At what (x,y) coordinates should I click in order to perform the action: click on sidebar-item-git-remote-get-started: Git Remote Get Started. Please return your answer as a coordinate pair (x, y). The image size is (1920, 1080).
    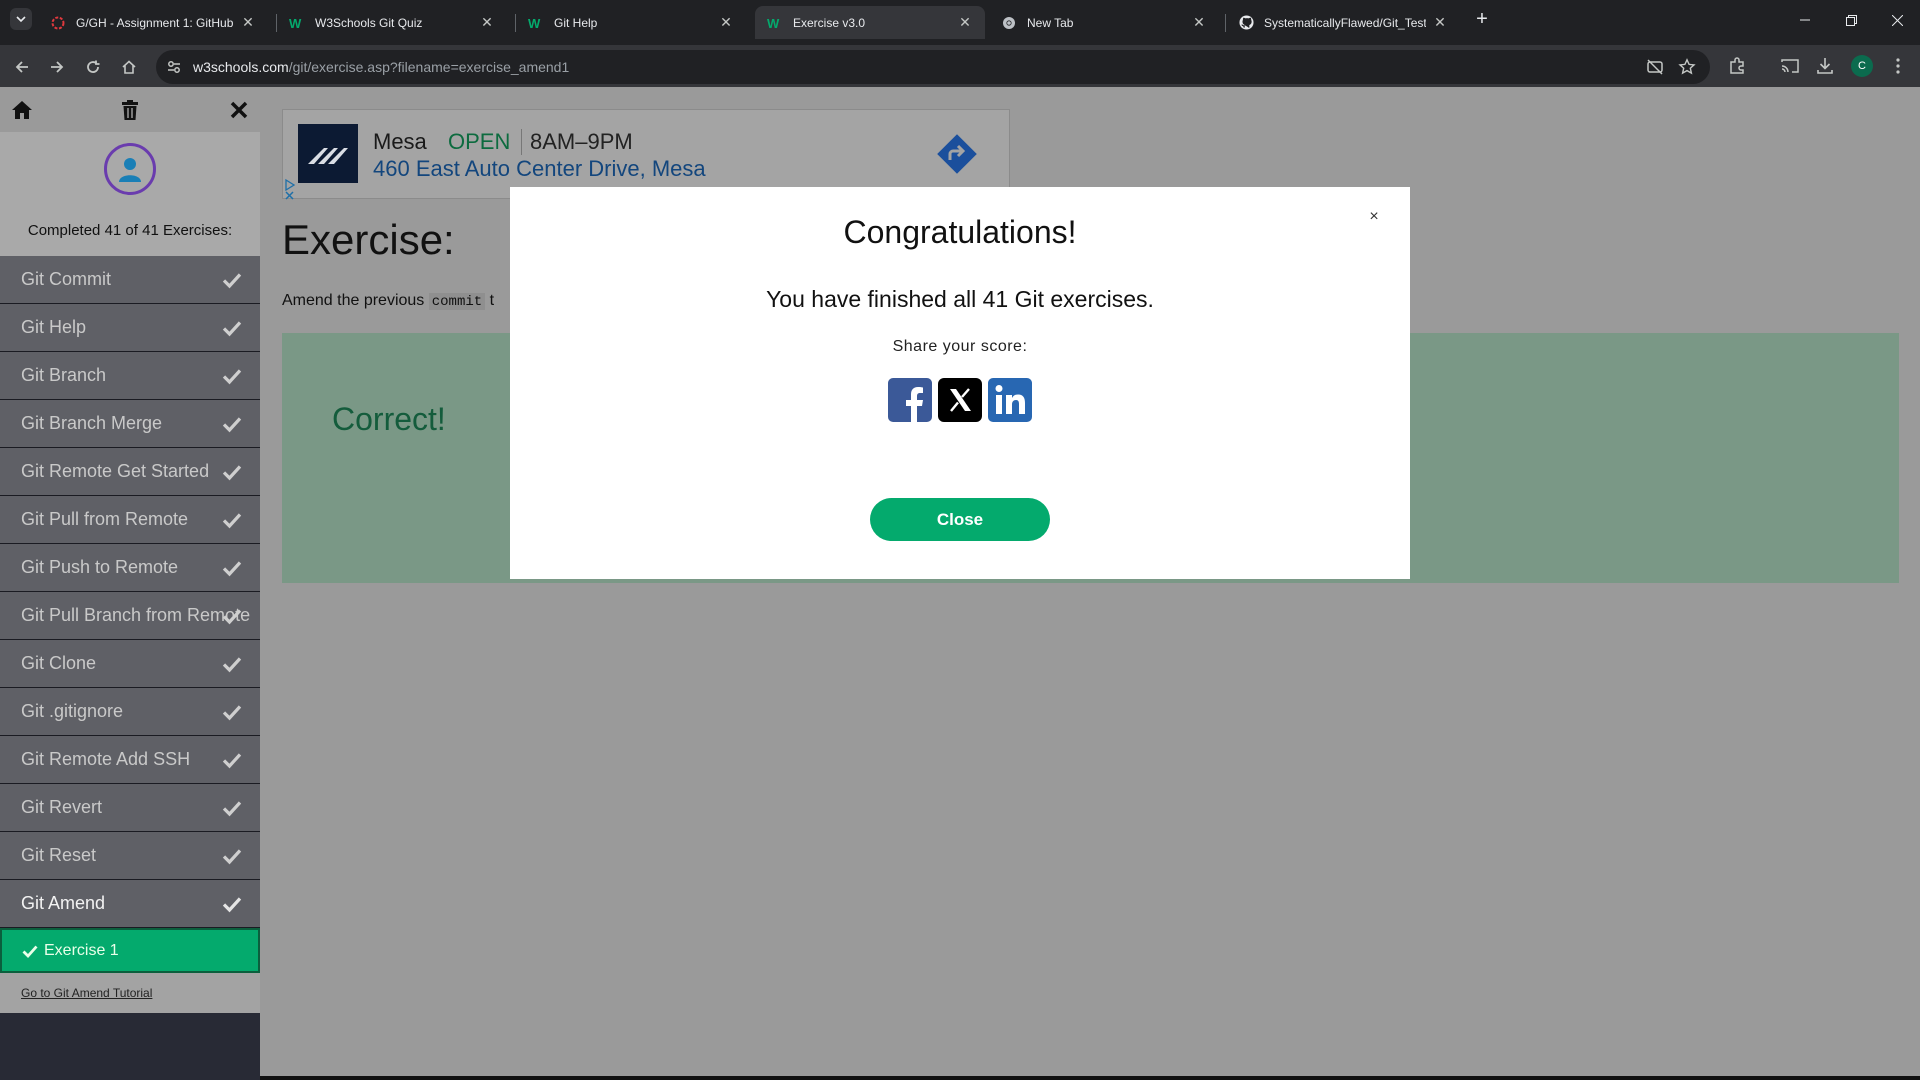
    Looking at the image, I should click on (130, 472).